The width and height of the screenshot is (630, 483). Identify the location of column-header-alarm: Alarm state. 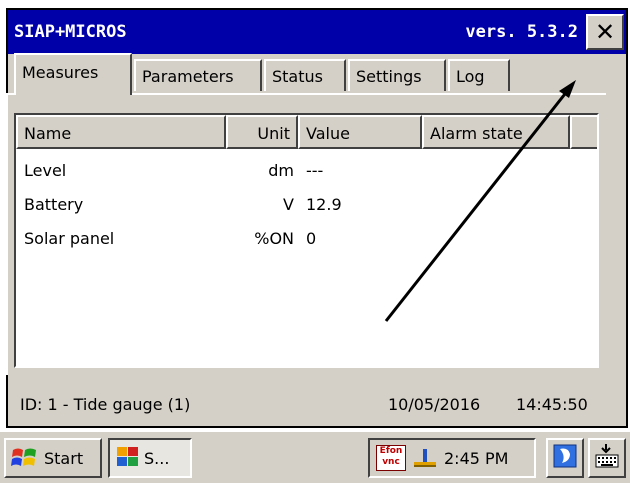
(496, 132).